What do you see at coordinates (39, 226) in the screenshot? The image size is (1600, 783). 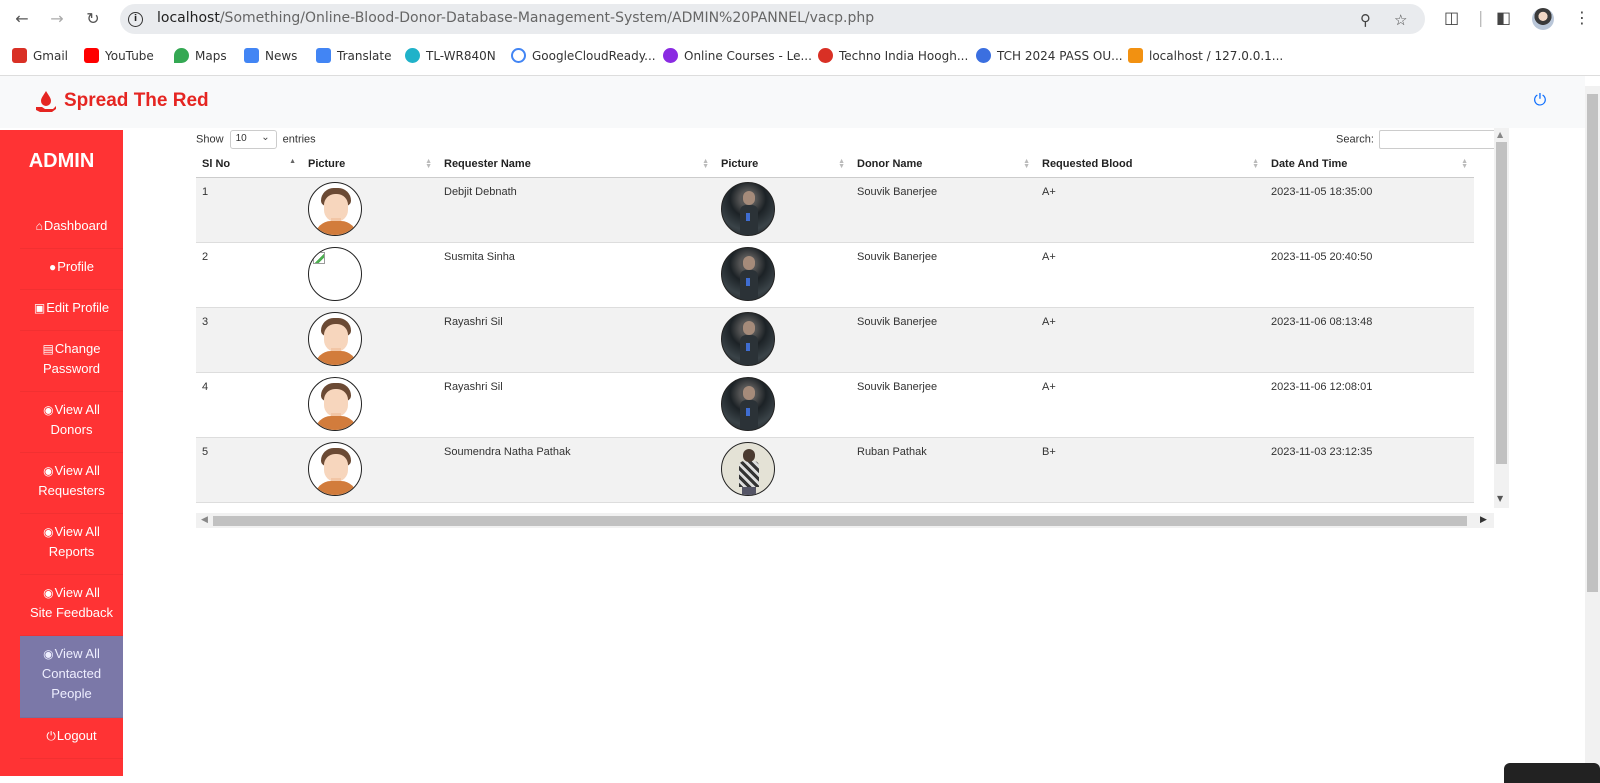 I see `home-icon: ⌂` at bounding box center [39, 226].